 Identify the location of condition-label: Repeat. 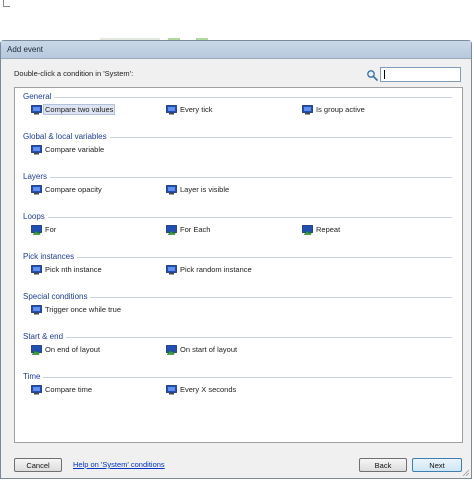
(328, 229).